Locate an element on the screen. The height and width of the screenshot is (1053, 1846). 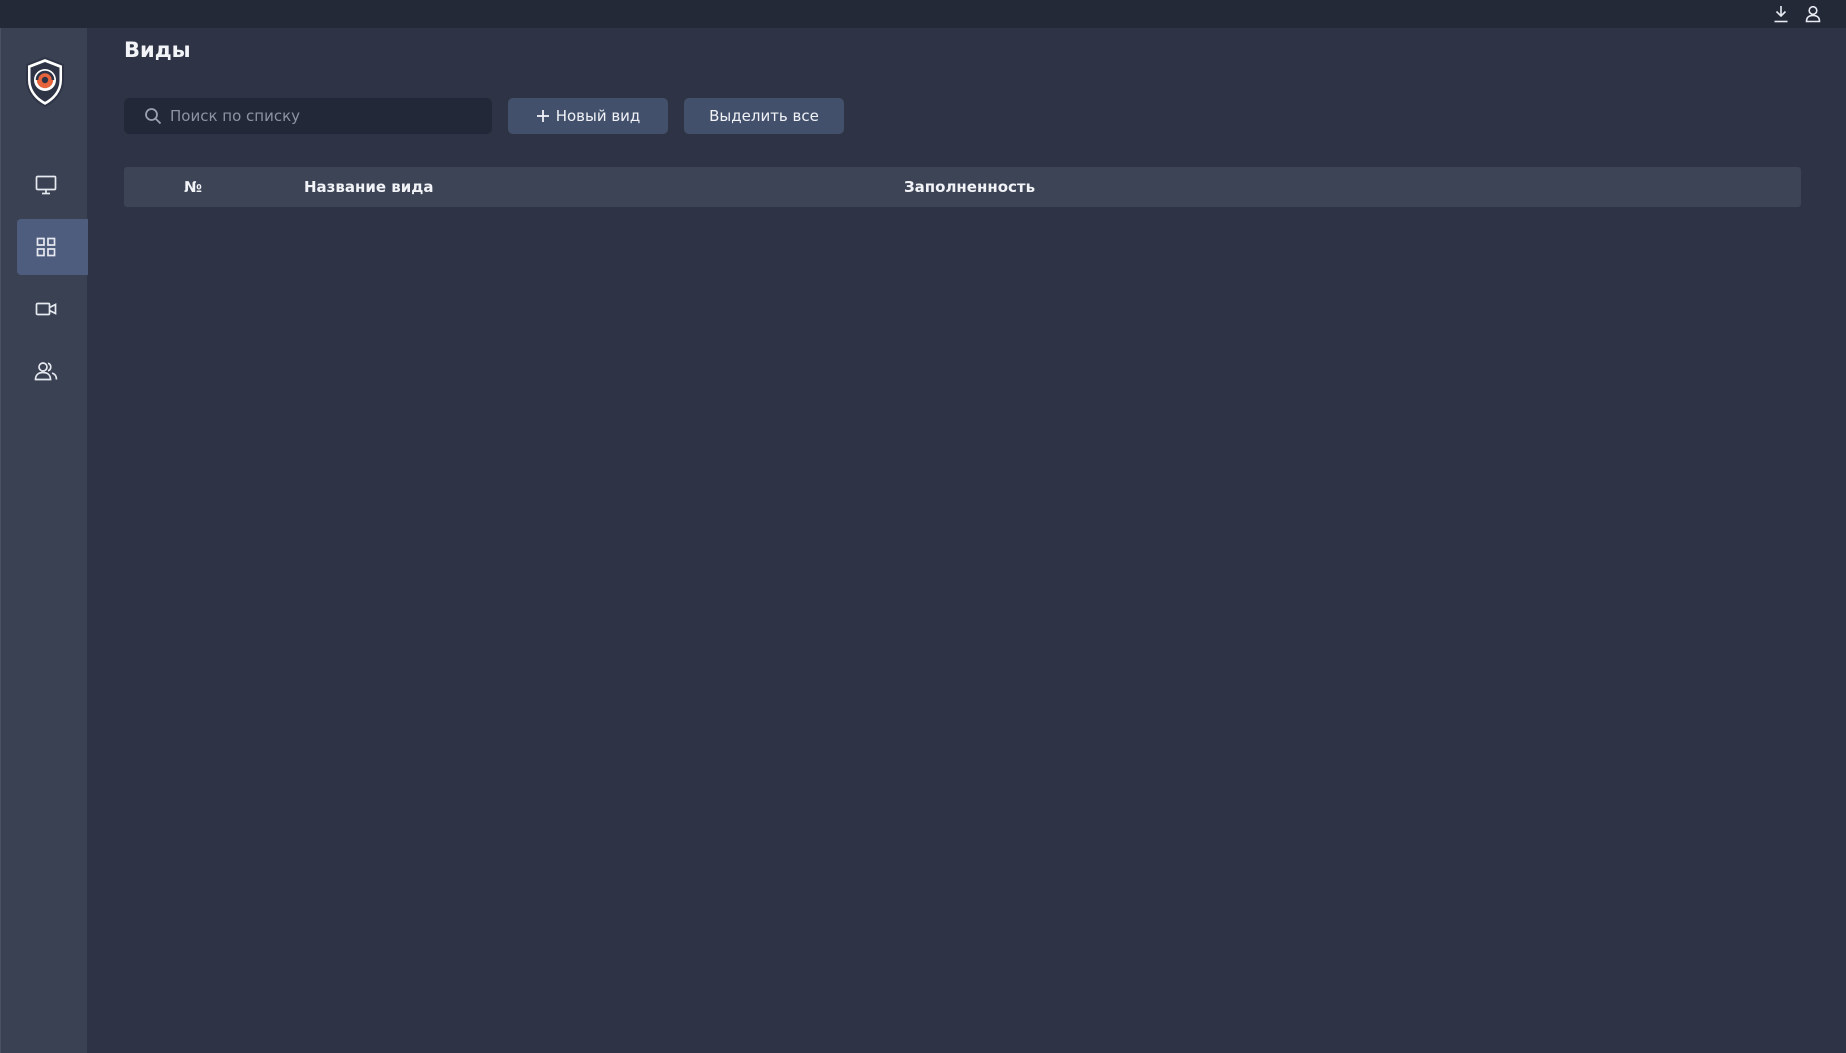
new-view-button: Новый вид is located at coordinates (588, 116).